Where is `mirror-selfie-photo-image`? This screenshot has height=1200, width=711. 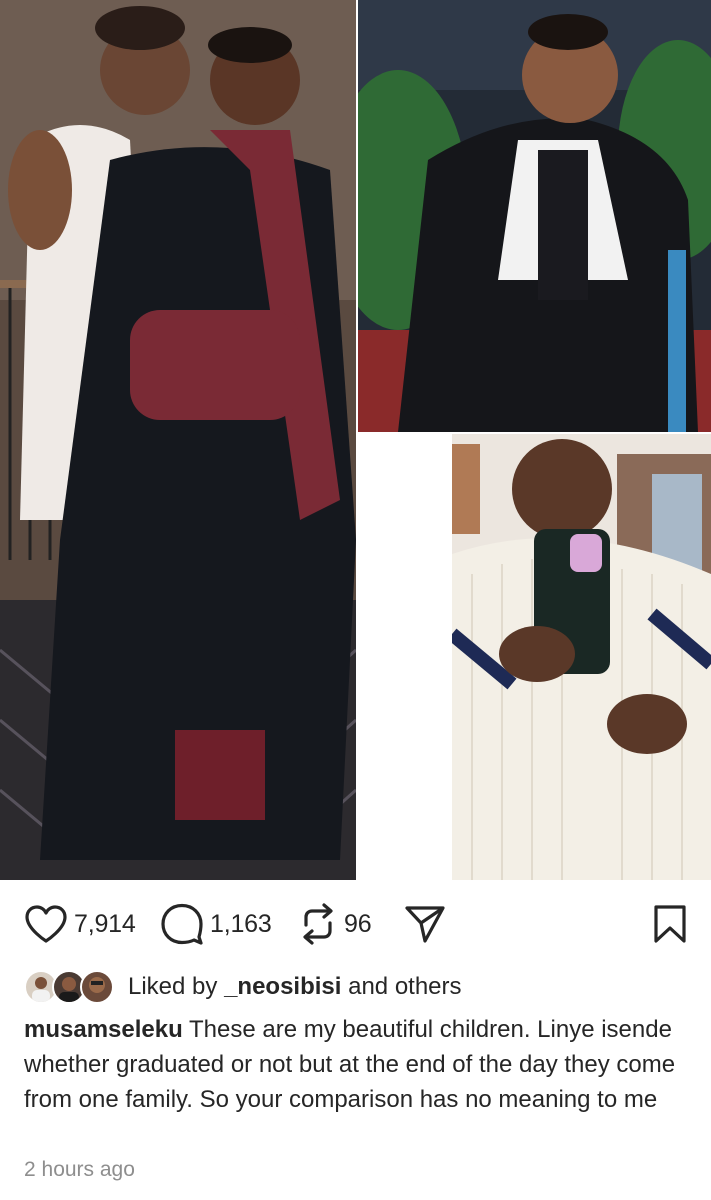 mirror-selfie-photo-image is located at coordinates (581, 657).